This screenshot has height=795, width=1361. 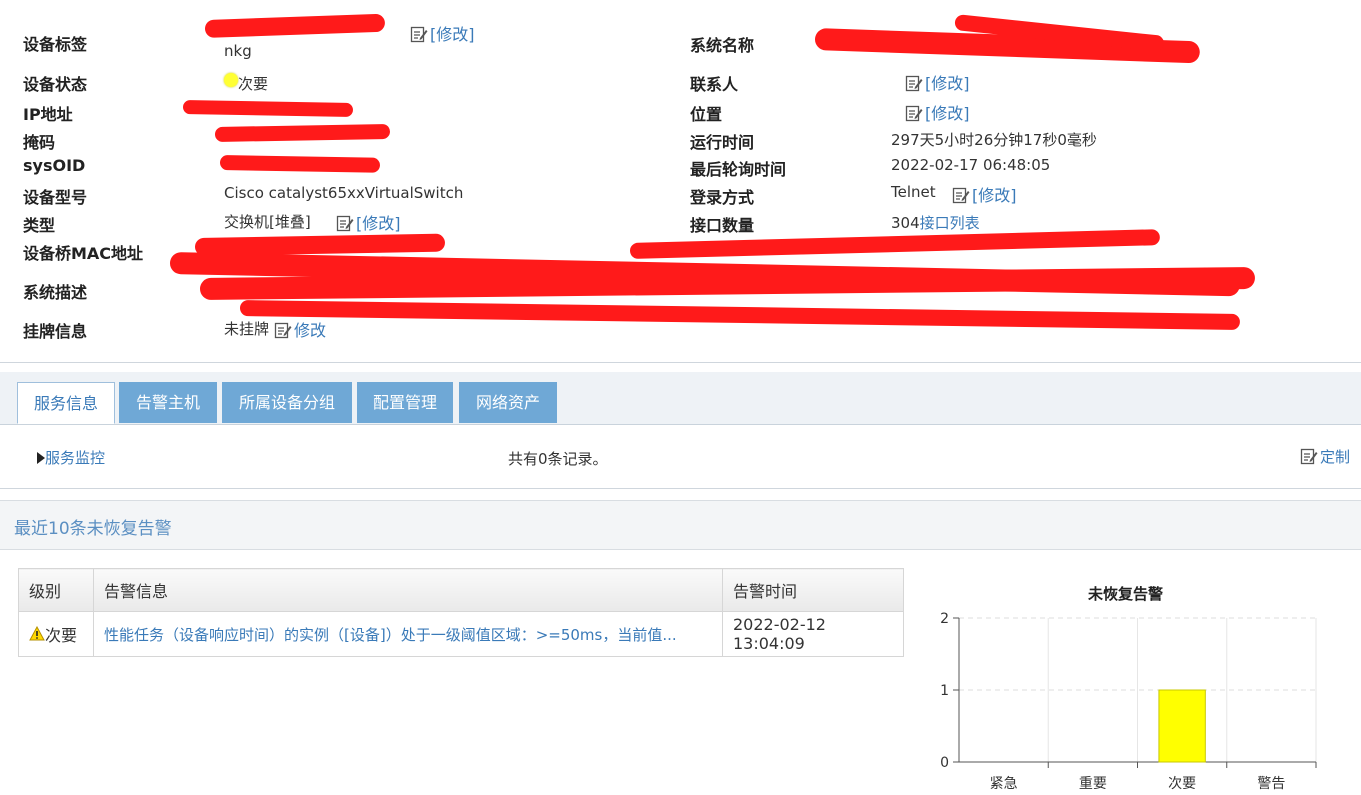 What do you see at coordinates (83, 253) in the screenshot?
I see `label-bridge-mac: 设备桥MAC地址` at bounding box center [83, 253].